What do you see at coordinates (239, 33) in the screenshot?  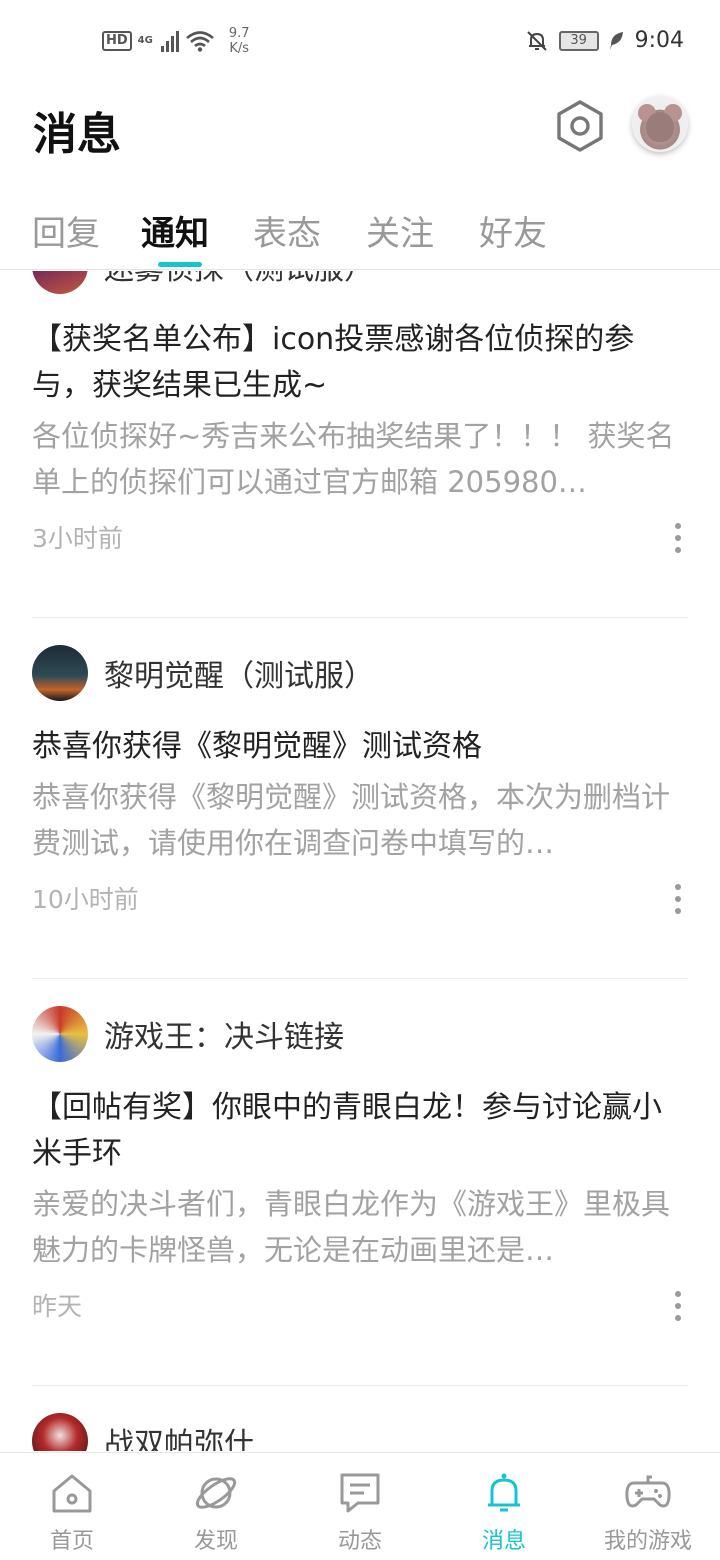 I see `speed-value: 9.7` at bounding box center [239, 33].